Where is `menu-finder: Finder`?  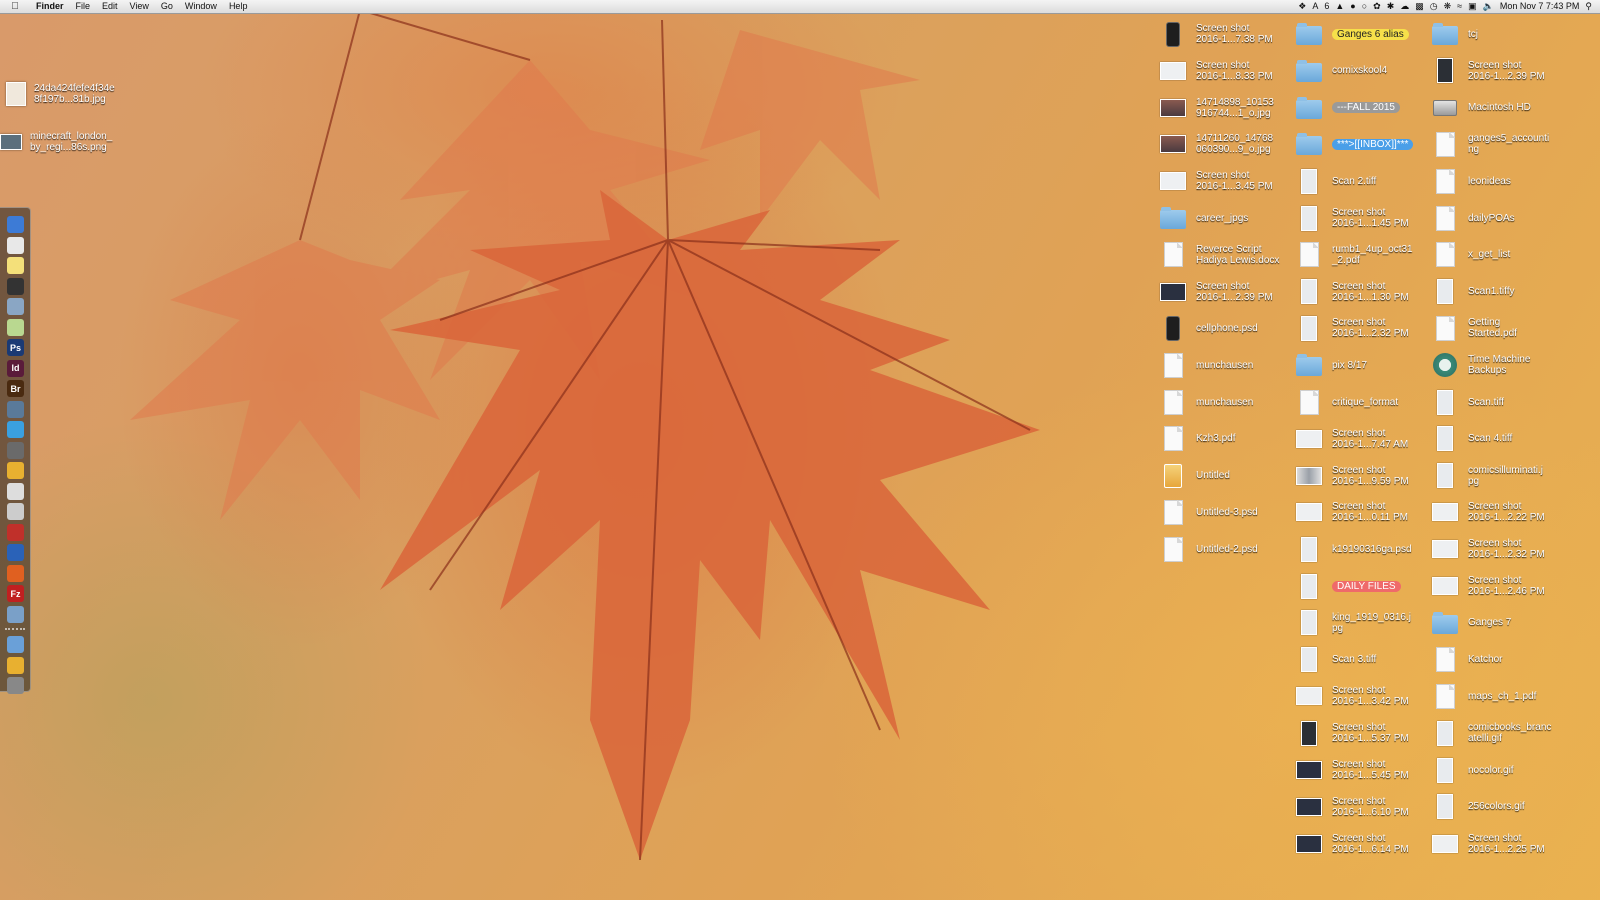
menu-finder: Finder is located at coordinates (50, 6).